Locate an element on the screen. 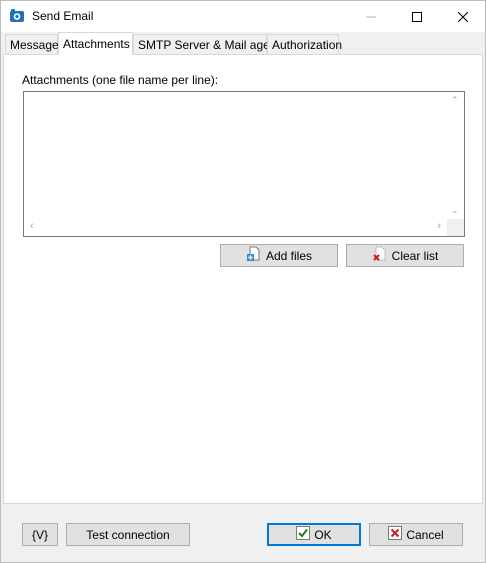 This screenshot has width=486, height=563. maximize-button is located at coordinates (417, 16).